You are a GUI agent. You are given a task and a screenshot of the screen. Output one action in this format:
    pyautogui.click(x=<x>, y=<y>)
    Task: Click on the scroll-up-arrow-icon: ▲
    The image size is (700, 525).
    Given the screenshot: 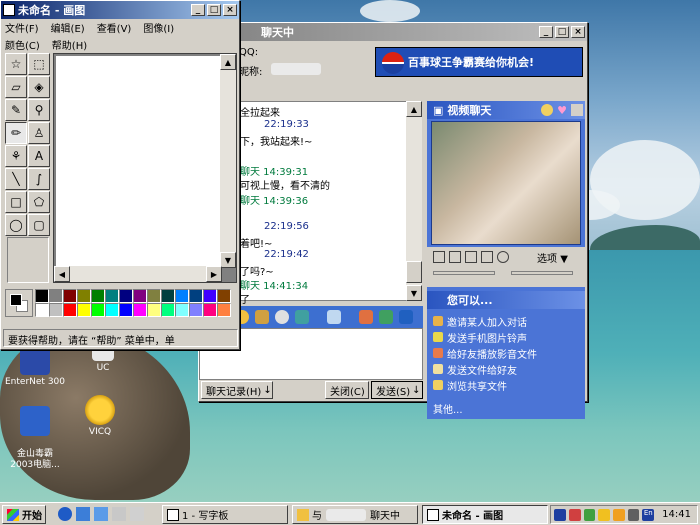 What is the action you would take?
    pyautogui.click(x=414, y=109)
    